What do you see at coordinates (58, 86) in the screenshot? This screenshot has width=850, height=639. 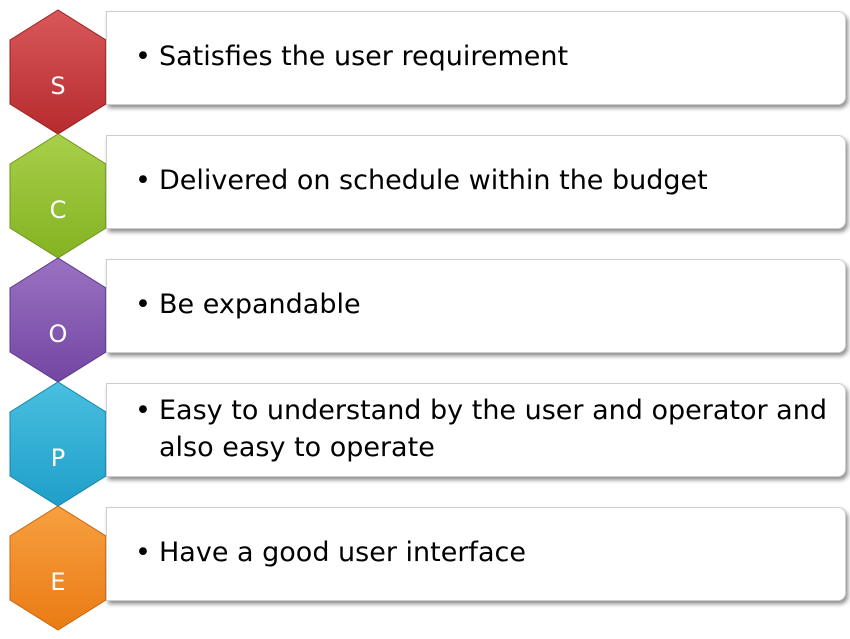 I see `chevron-letter: S` at bounding box center [58, 86].